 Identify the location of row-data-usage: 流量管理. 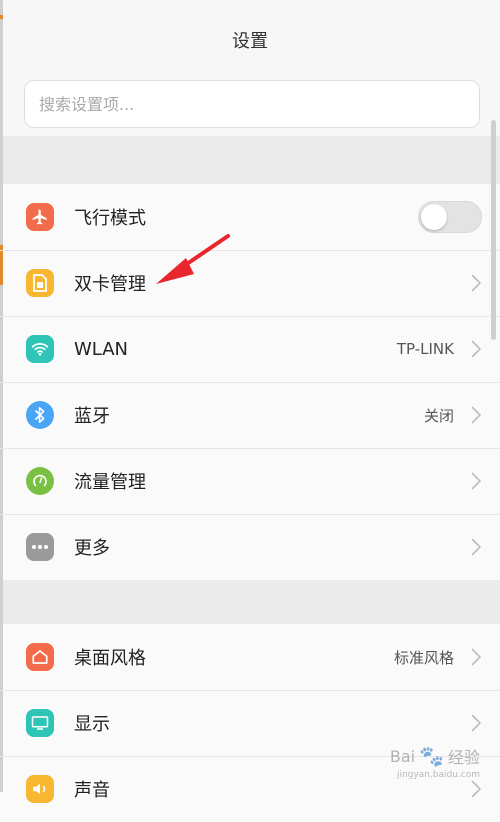
(250, 481).